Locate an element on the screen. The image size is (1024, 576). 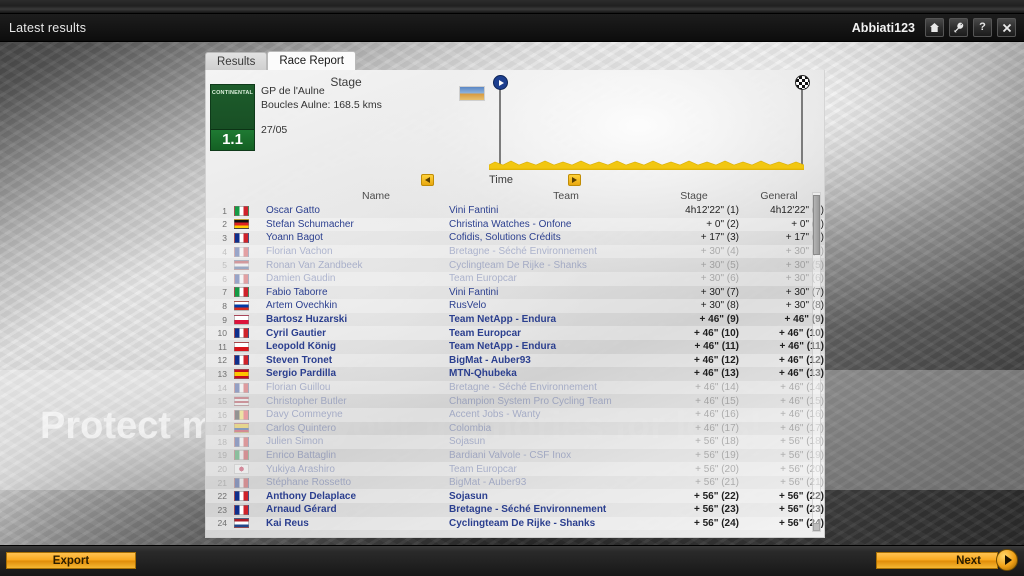
row-team-name: RusVelo is located at coordinates (544, 305).